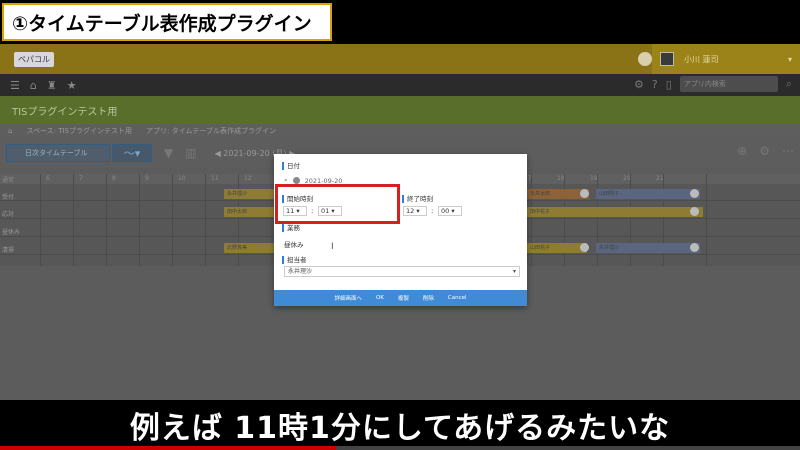 The width and height of the screenshot is (800, 450). What do you see at coordinates (380, 298) in the screenshot?
I see `ok-button: OK` at bounding box center [380, 298].